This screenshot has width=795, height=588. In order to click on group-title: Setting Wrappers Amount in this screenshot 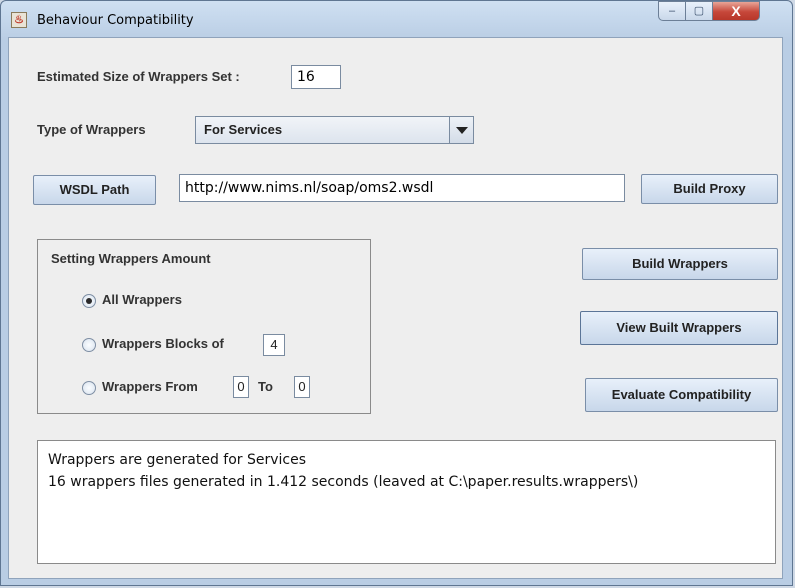, I will do `click(131, 258)`.